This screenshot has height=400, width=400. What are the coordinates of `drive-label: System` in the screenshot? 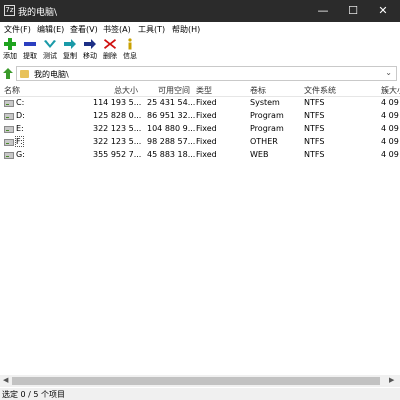 It's located at (265, 102).